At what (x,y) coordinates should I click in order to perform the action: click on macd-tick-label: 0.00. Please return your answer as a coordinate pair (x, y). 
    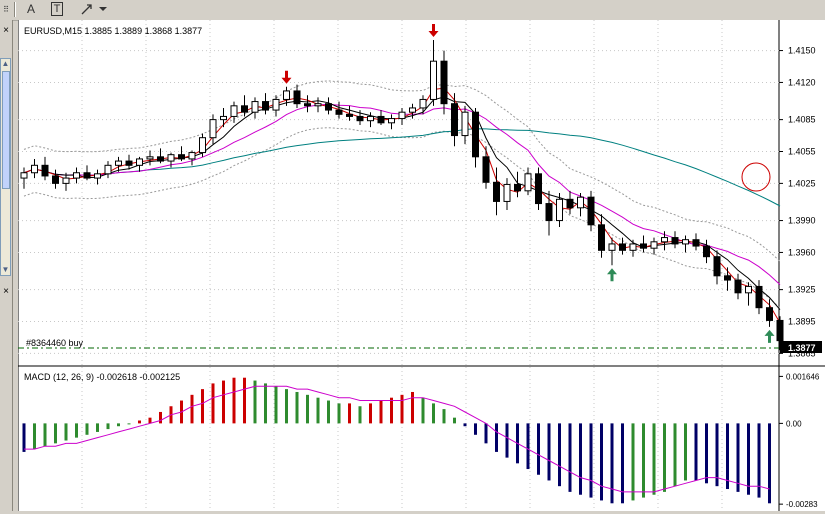
    Looking at the image, I should click on (794, 423).